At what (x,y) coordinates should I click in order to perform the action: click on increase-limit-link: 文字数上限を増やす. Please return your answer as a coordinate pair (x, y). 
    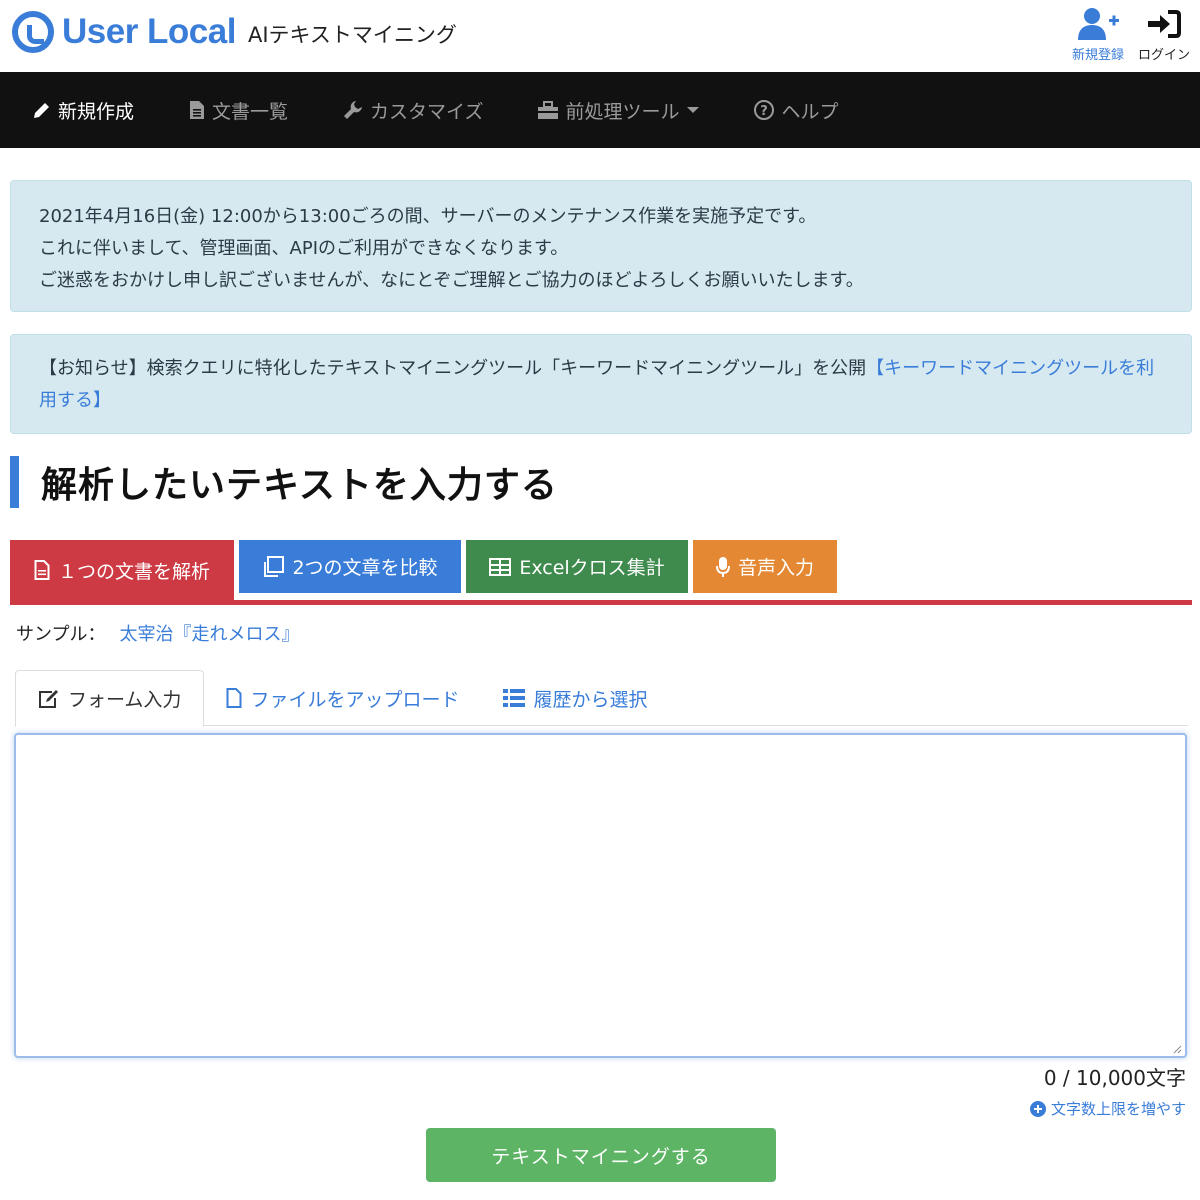
    Looking at the image, I should click on (1107, 1108).